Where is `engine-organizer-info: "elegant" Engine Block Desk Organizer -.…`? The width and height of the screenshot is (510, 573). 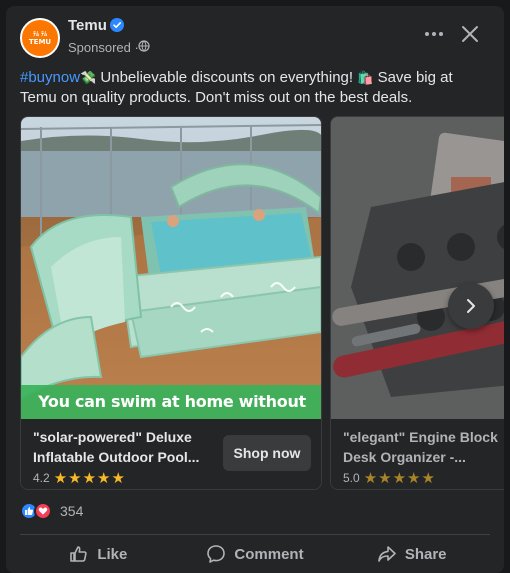
engine-organizer-info: "elegant" Engine Block Desk Organizer -.… is located at coordinates (417, 454).